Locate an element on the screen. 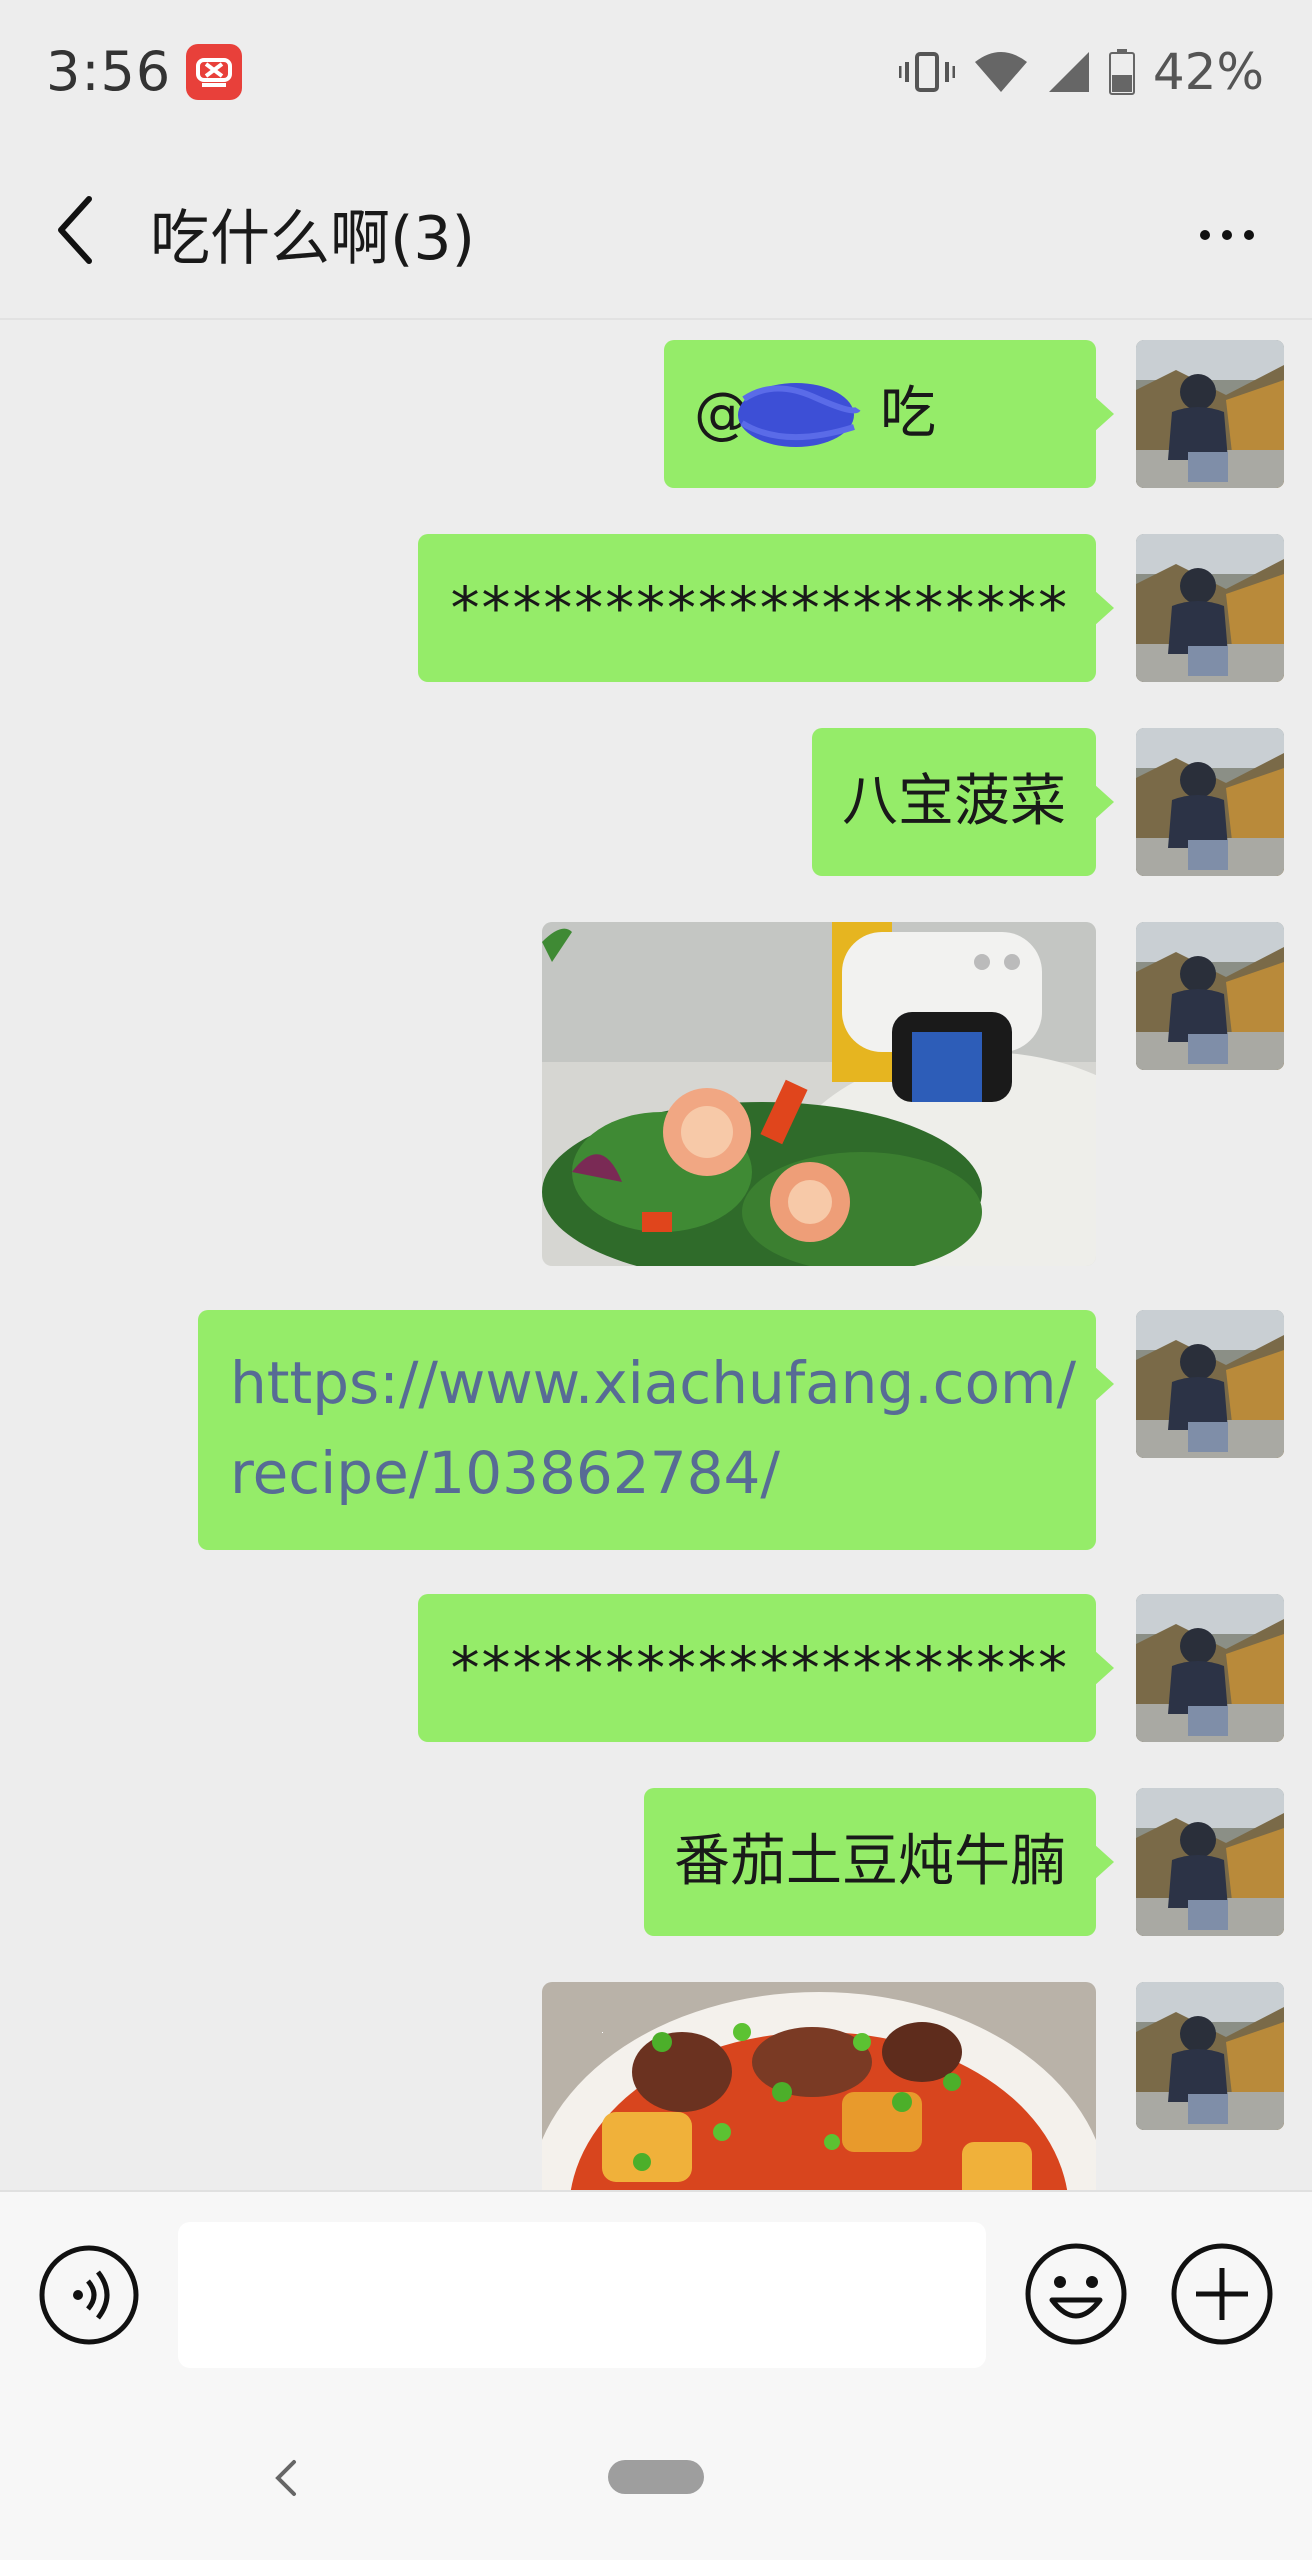  message-row: 番茄土豆炖牛腩 is located at coordinates (964, 1862).